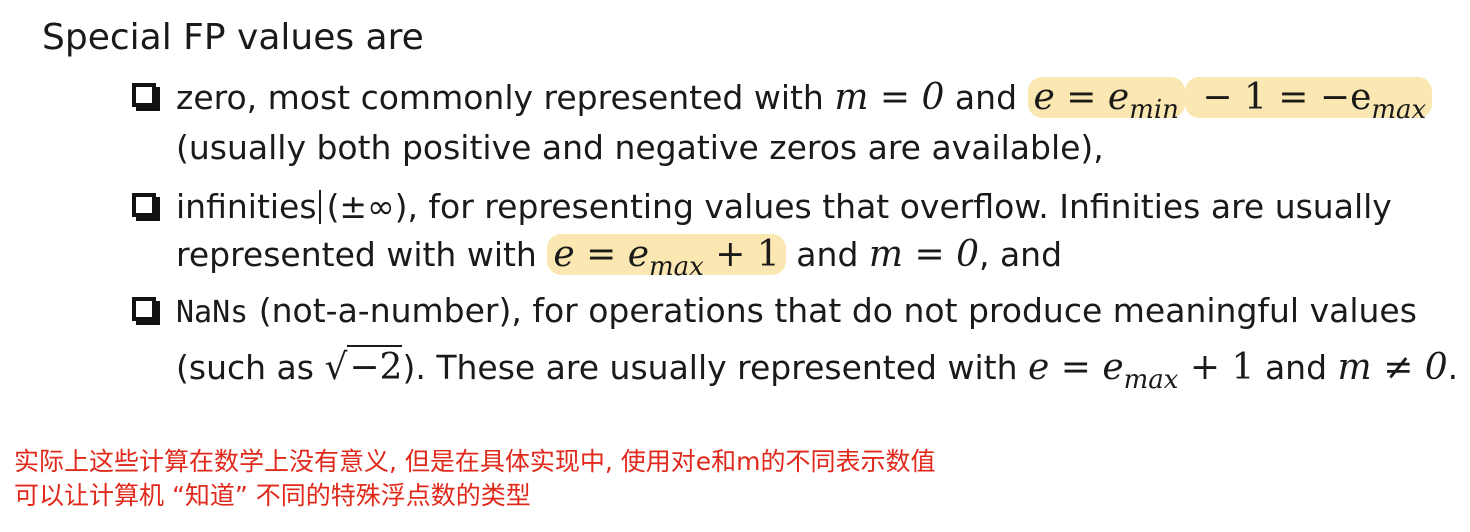 The width and height of the screenshot is (1470, 532). I want to click on bullet-text: ). These are usually represented with, so click(715, 367).